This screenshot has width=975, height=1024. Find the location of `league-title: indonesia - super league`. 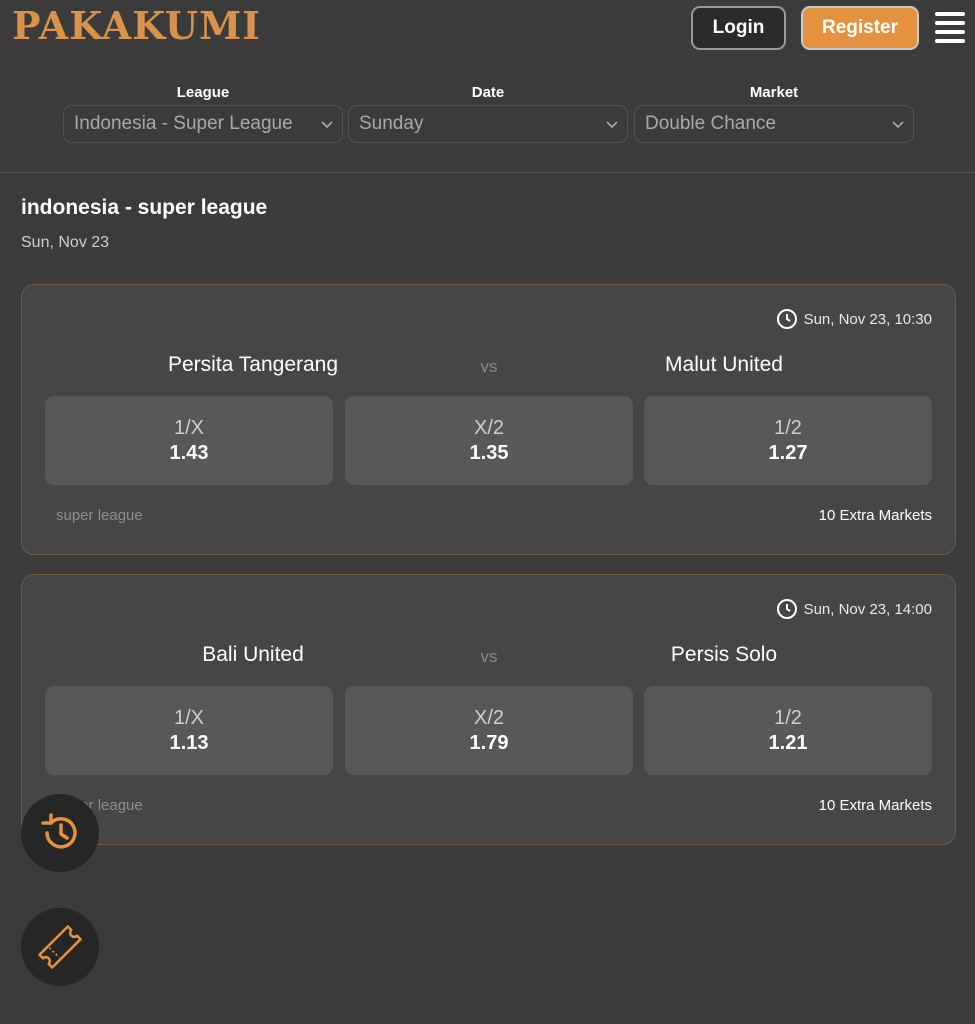

league-title: indonesia - super league is located at coordinates (144, 207).